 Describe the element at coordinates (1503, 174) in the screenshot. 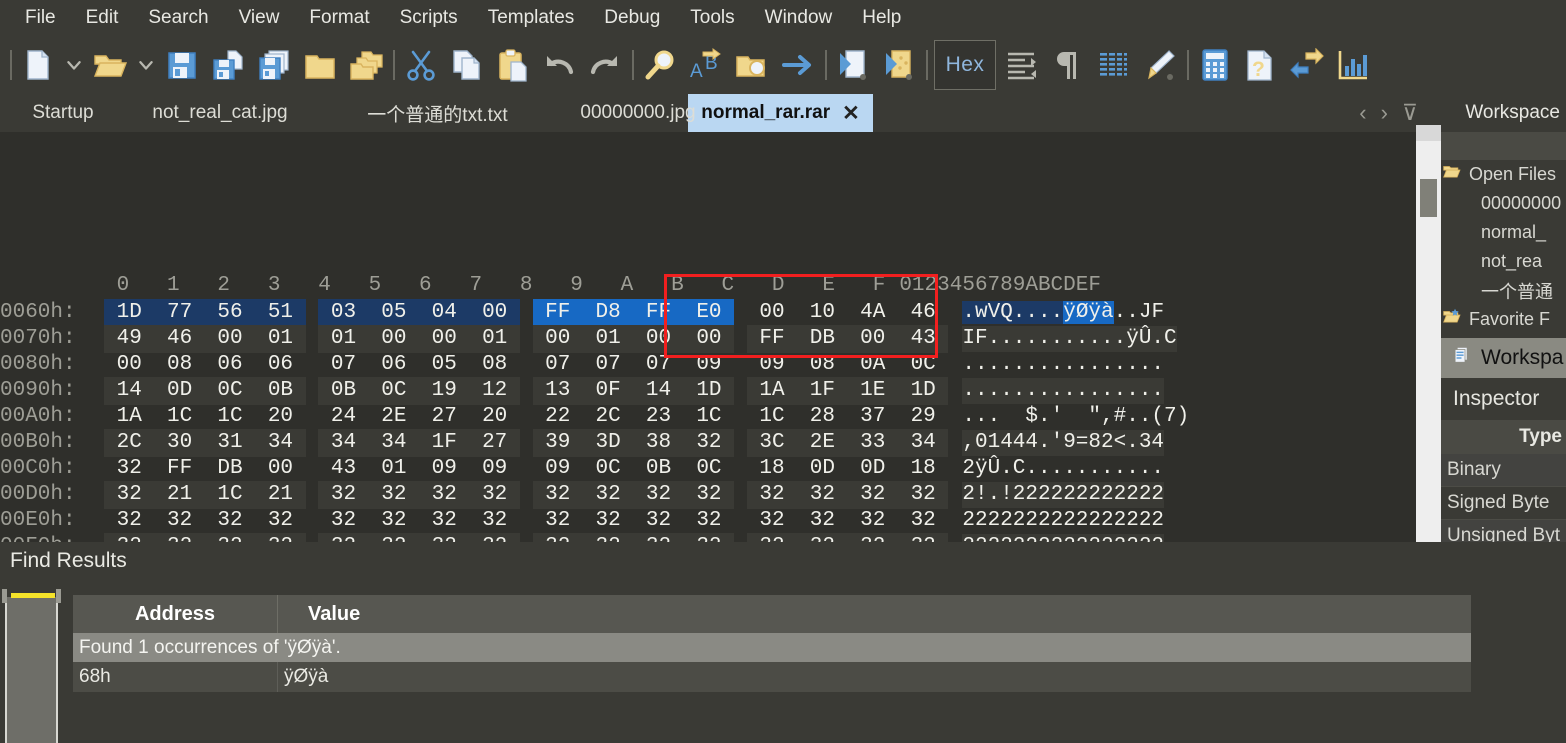

I see `sidebar-tree-item: Open Files` at that location.